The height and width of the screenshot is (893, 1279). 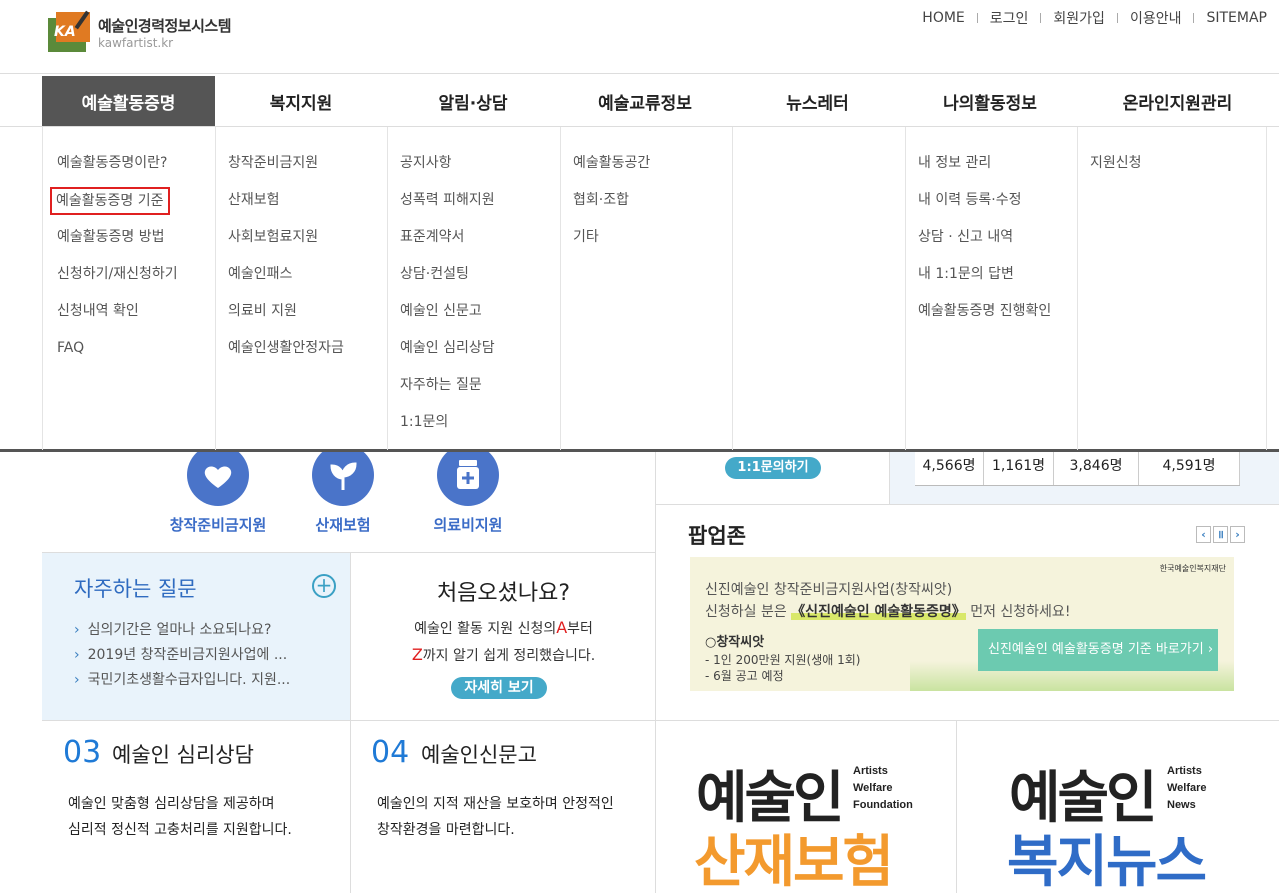 I want to click on stats-table: 4,566명 1,161명 3,846명 4,591명, so click(x=1077, y=469).